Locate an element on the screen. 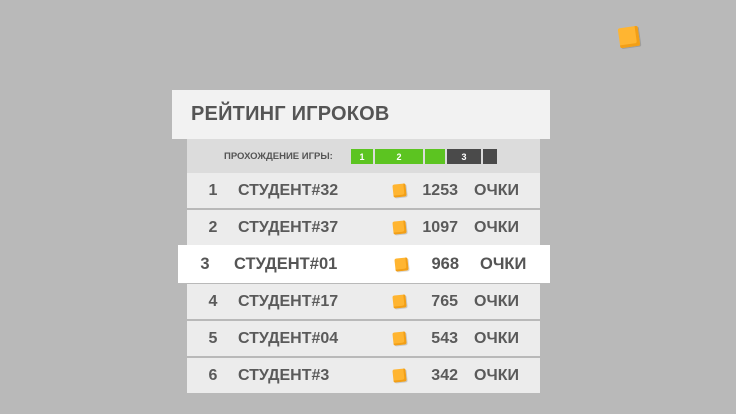 This screenshot has height=414, width=736. progress-segment-2: 2 is located at coordinates (399, 156).